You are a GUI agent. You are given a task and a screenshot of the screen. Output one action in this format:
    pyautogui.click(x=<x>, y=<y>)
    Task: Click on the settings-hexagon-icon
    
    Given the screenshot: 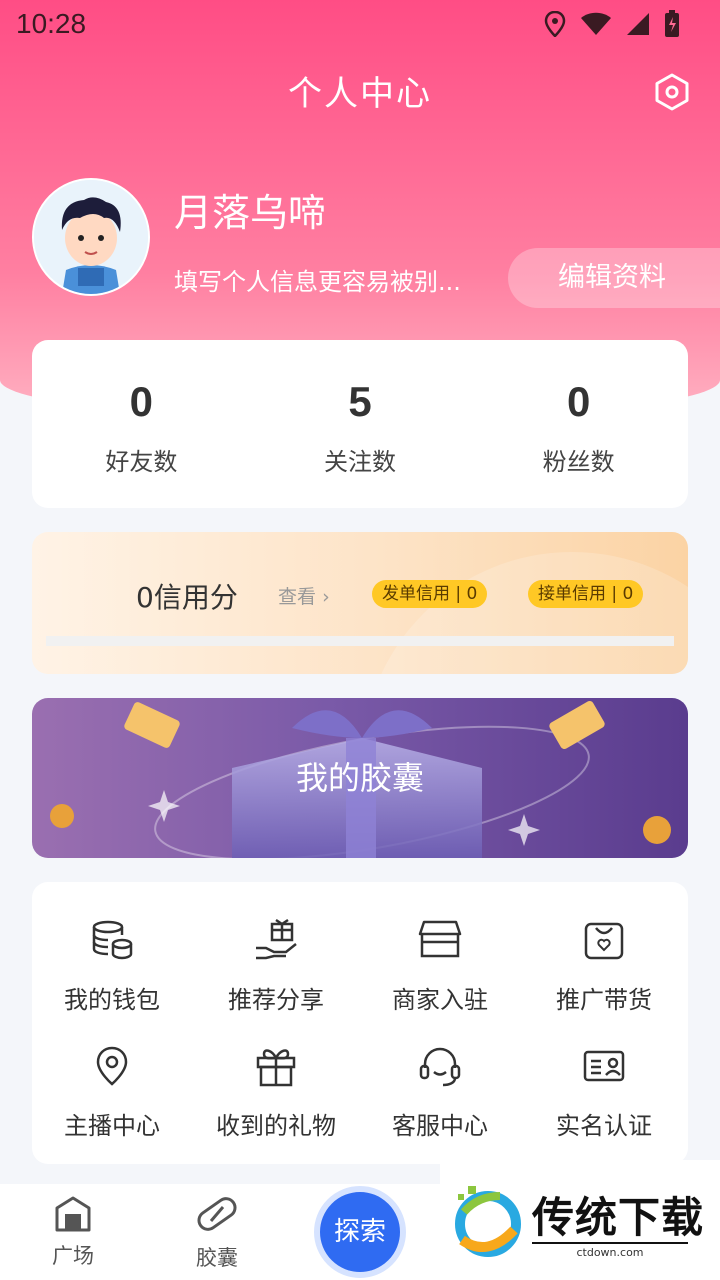 What is the action you would take?
    pyautogui.click(x=672, y=92)
    